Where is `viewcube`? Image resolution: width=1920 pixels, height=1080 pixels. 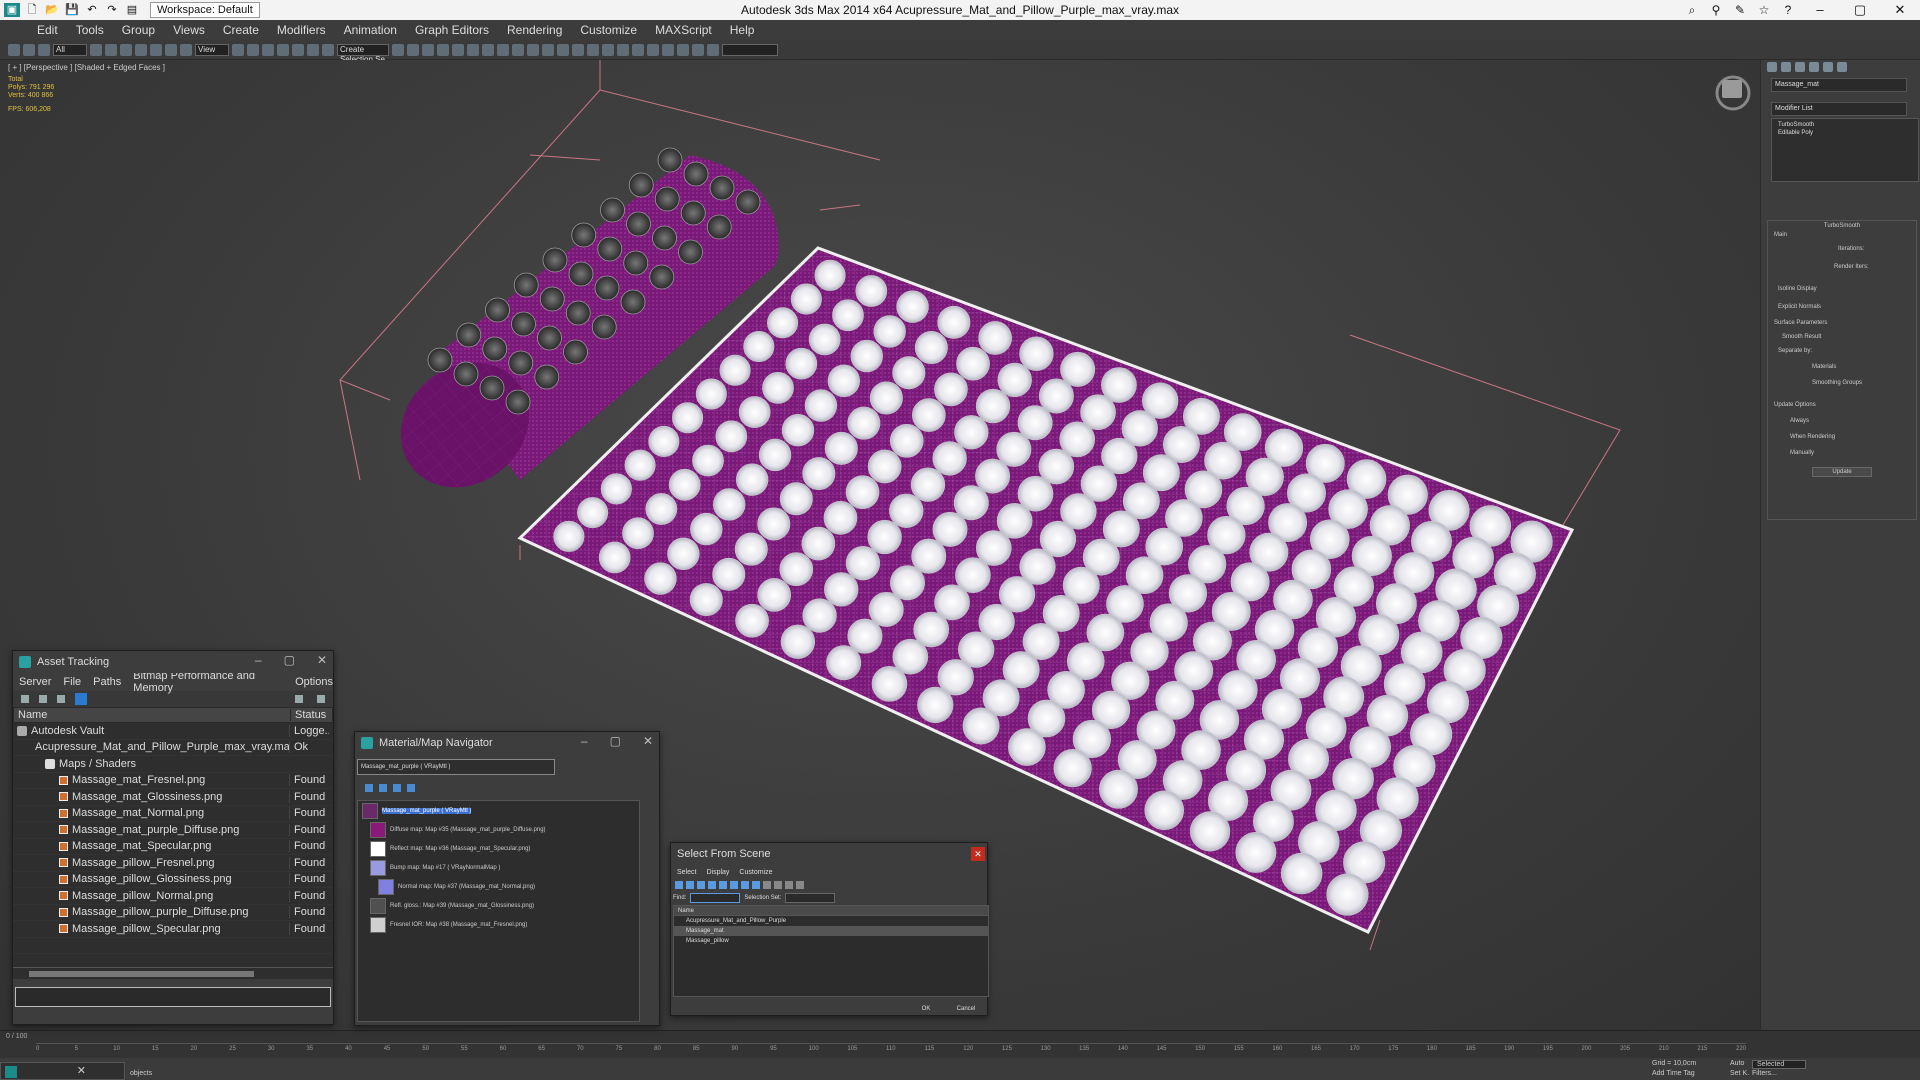 viewcube is located at coordinates (1733, 93).